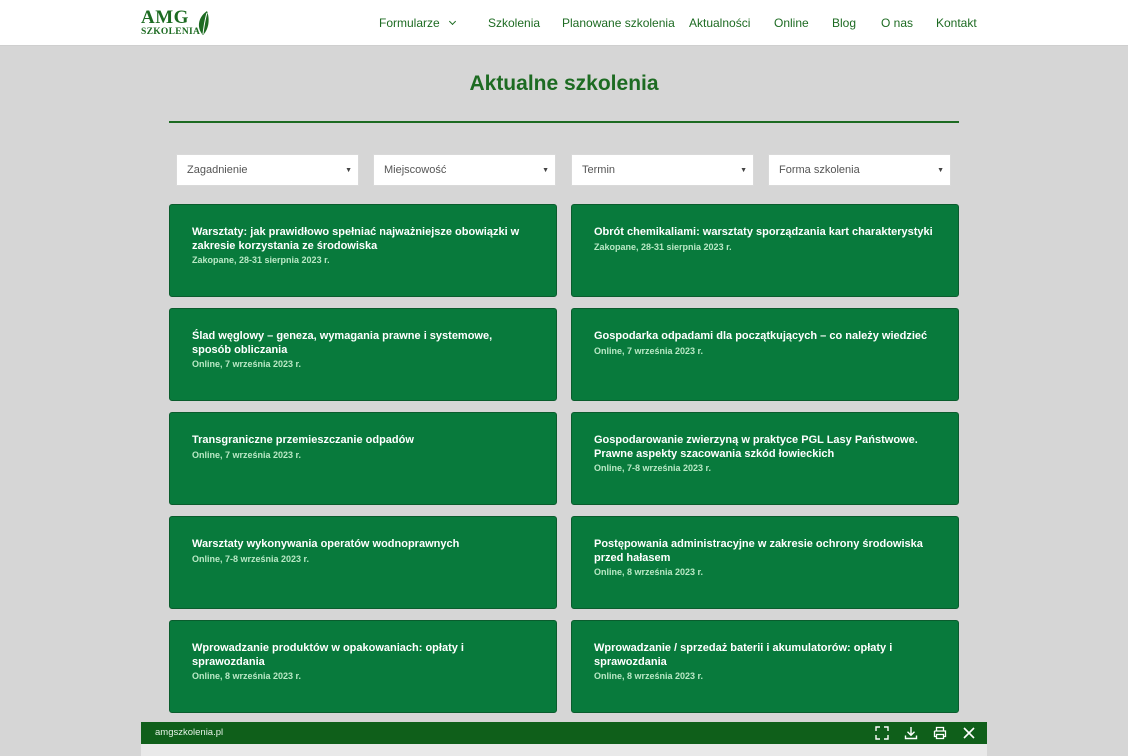 The image size is (1128, 756). I want to click on filter-label: Zagadnienie, so click(217, 170).